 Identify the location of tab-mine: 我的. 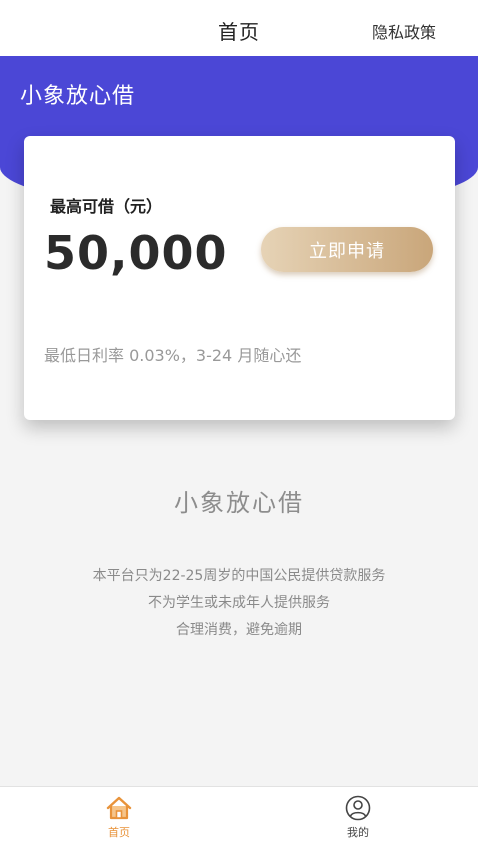
(358, 817).